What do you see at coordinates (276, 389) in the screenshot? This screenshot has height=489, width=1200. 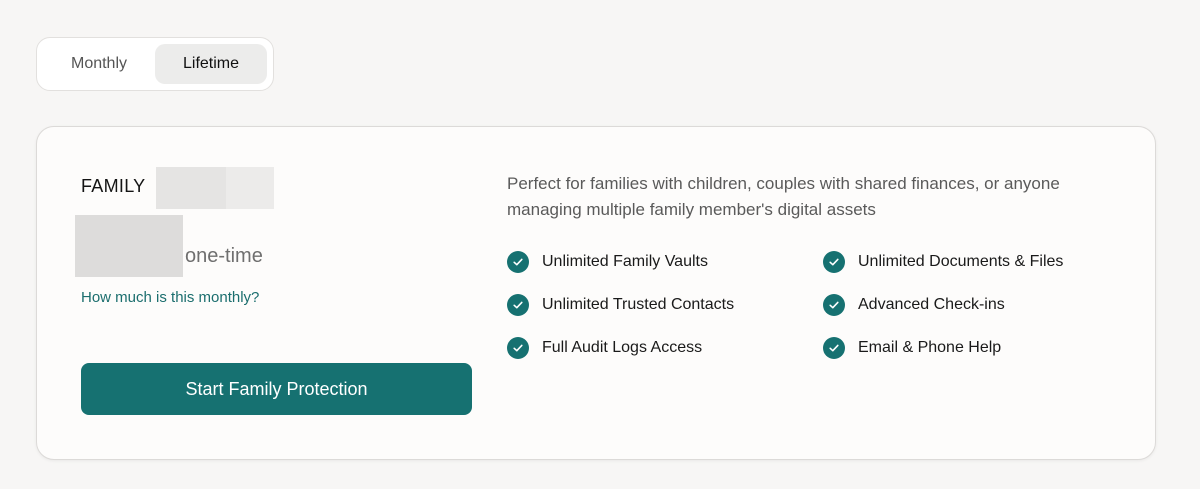 I see `start-family-protection-button: Start Family Protection` at bounding box center [276, 389].